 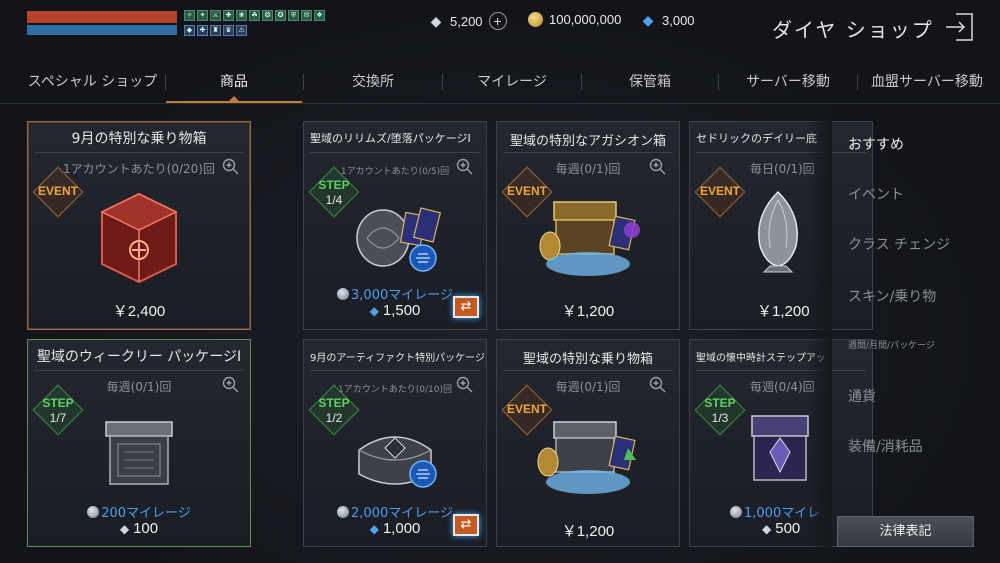 I want to click on card-title: 聖域のウィークリー パッケージI, so click(x=139, y=357).